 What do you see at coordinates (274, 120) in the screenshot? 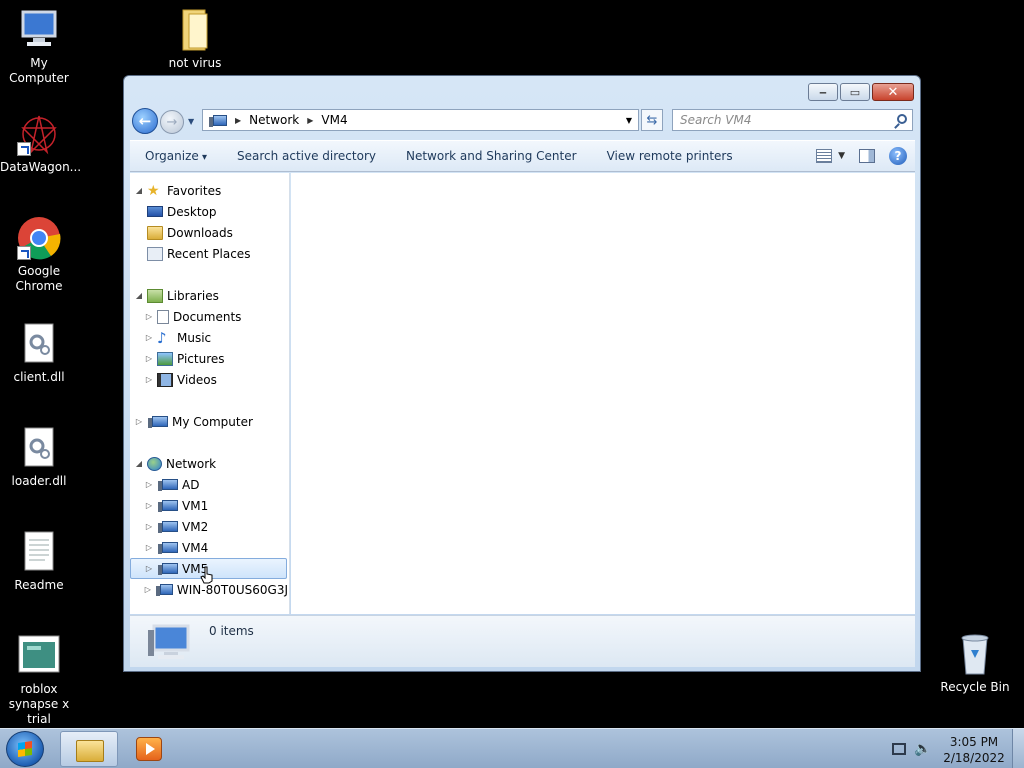
I see `breadcrumb-network: Network` at bounding box center [274, 120].